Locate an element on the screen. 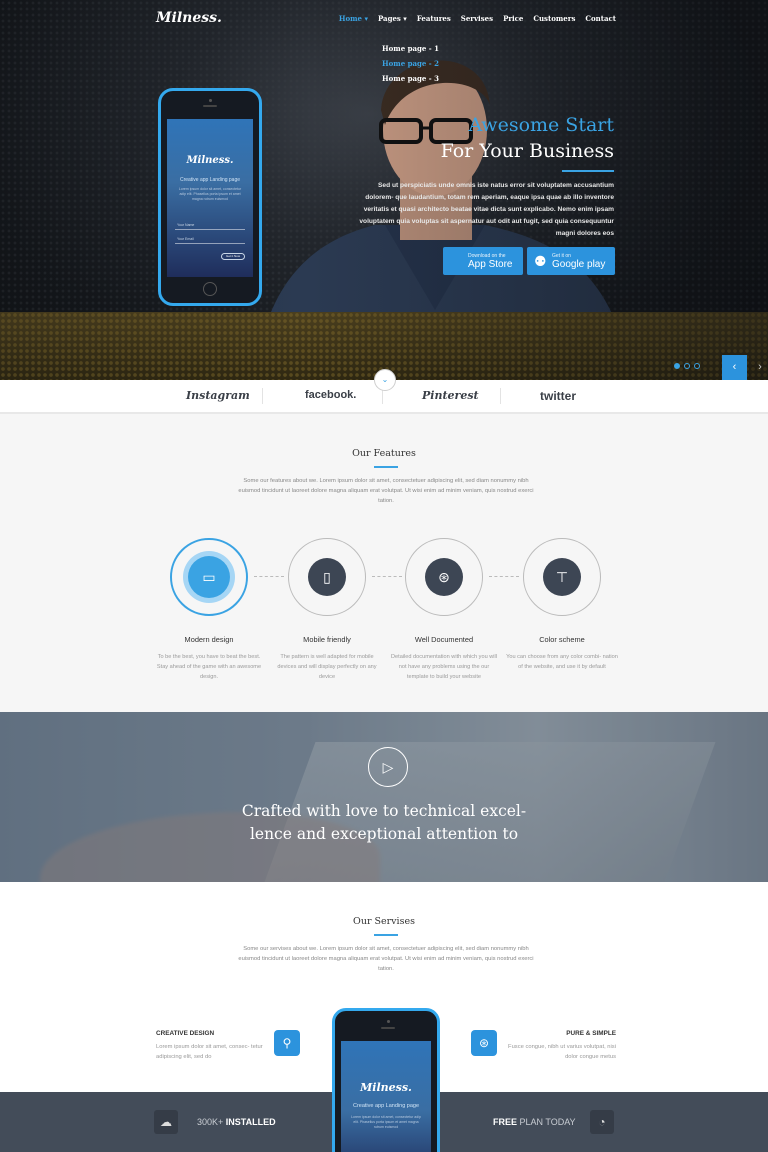  nav-item-servises: Servises is located at coordinates (477, 18).